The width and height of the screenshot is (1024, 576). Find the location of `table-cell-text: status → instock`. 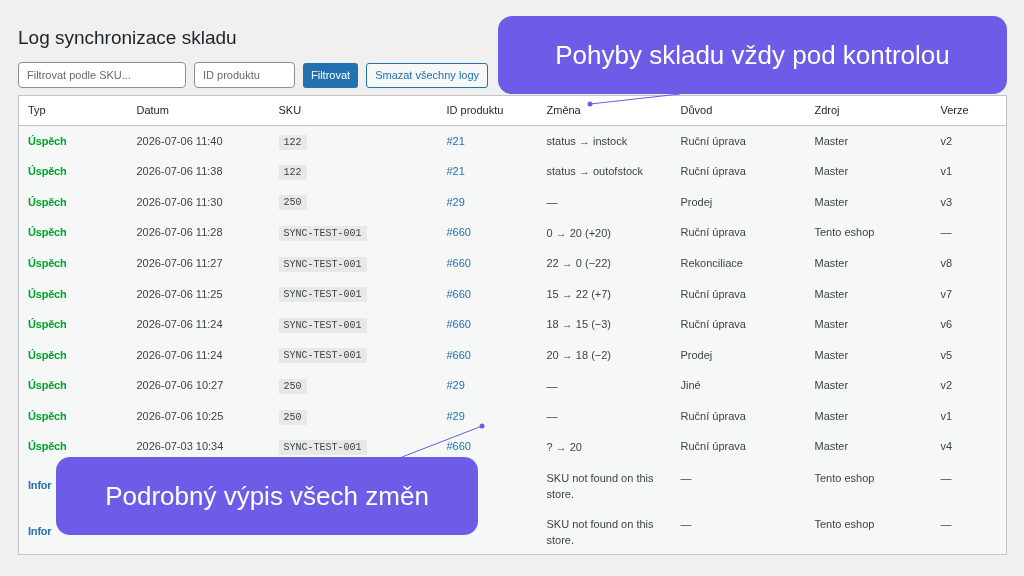

table-cell-text: status → instock is located at coordinates (587, 142).